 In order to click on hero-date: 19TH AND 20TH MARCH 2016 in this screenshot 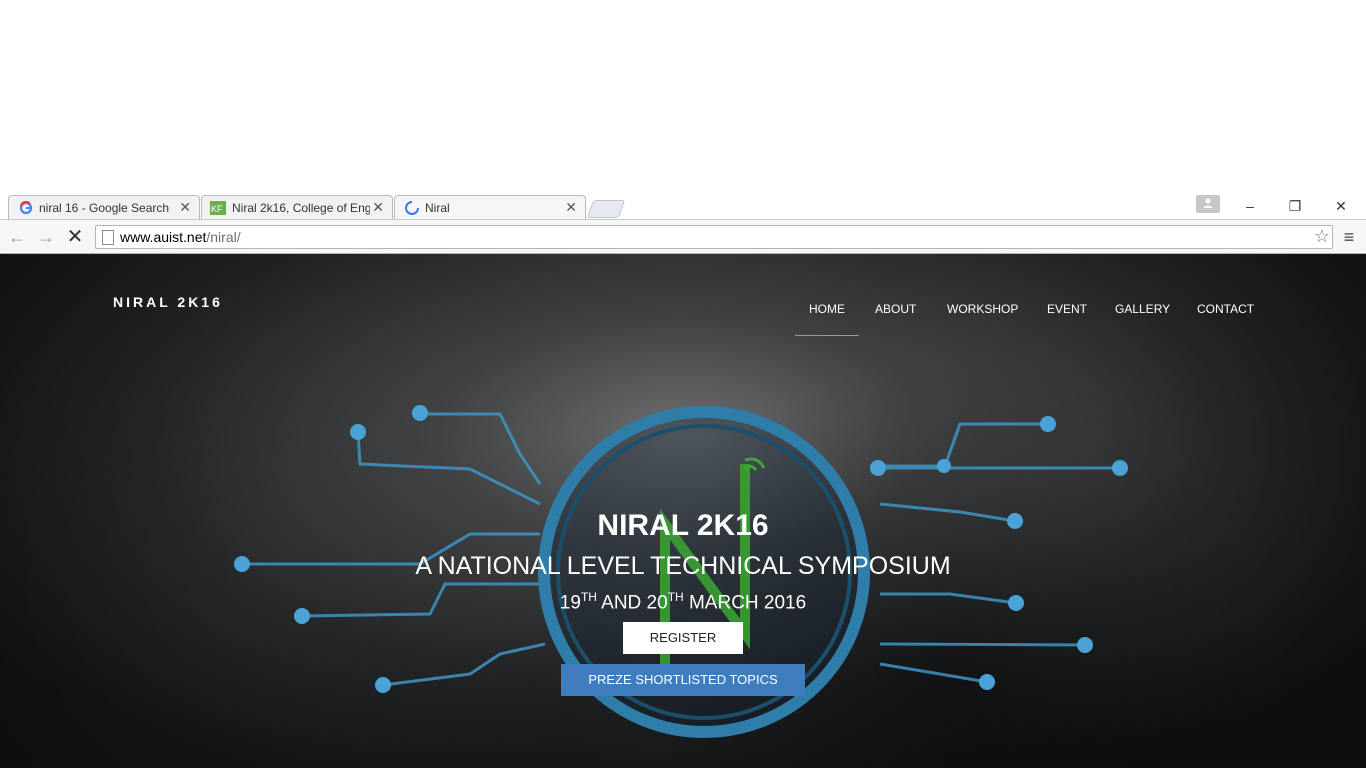, I will do `click(683, 602)`.